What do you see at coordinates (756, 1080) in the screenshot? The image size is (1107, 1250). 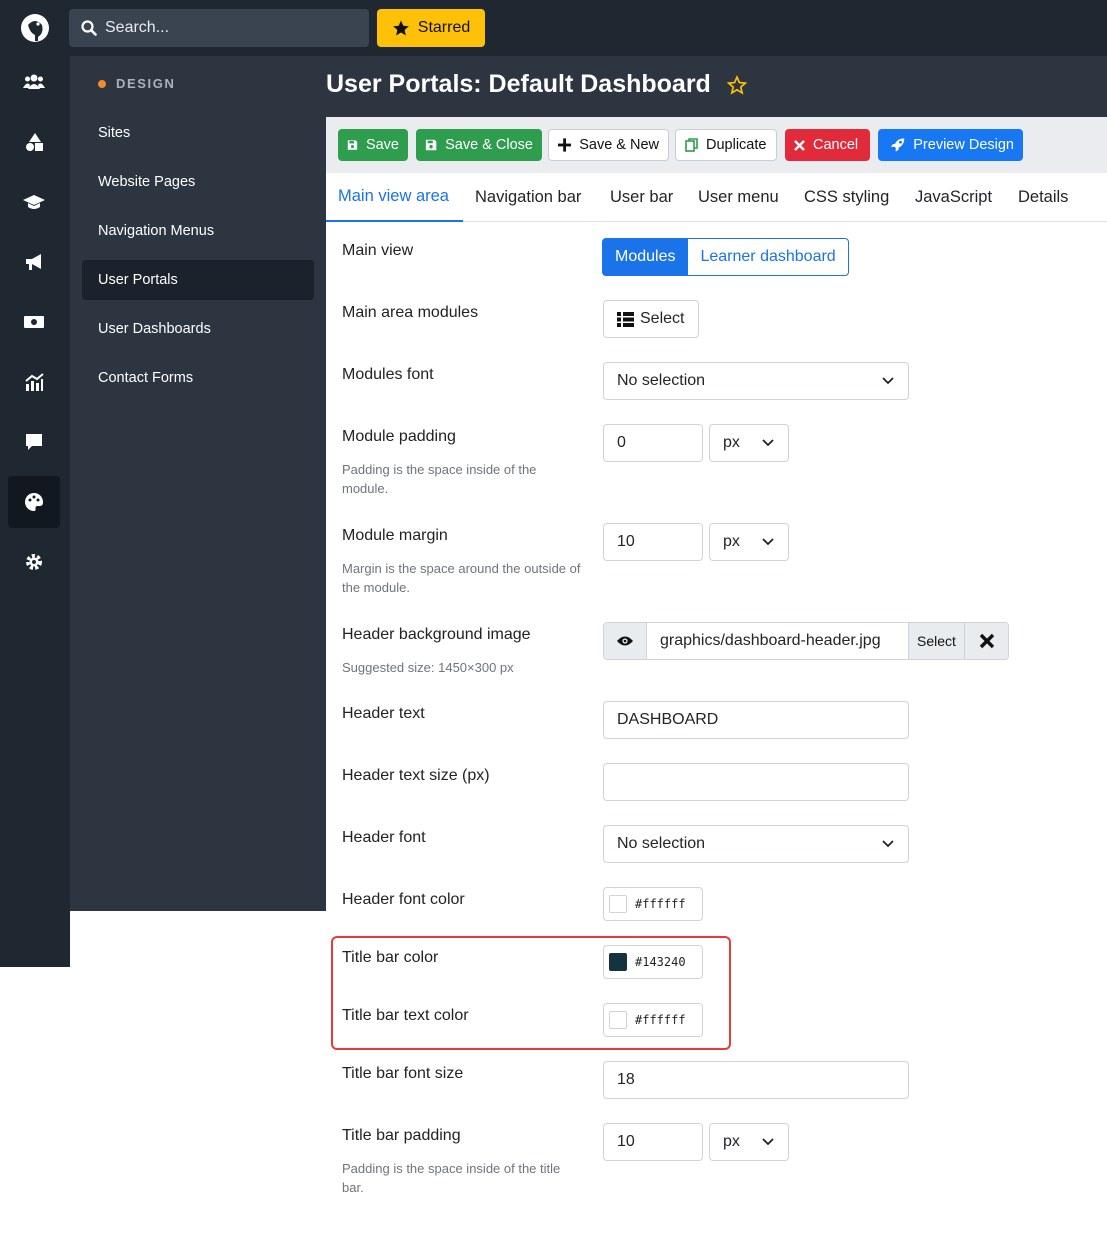 I see `title-bar-font-size-input: 18` at bounding box center [756, 1080].